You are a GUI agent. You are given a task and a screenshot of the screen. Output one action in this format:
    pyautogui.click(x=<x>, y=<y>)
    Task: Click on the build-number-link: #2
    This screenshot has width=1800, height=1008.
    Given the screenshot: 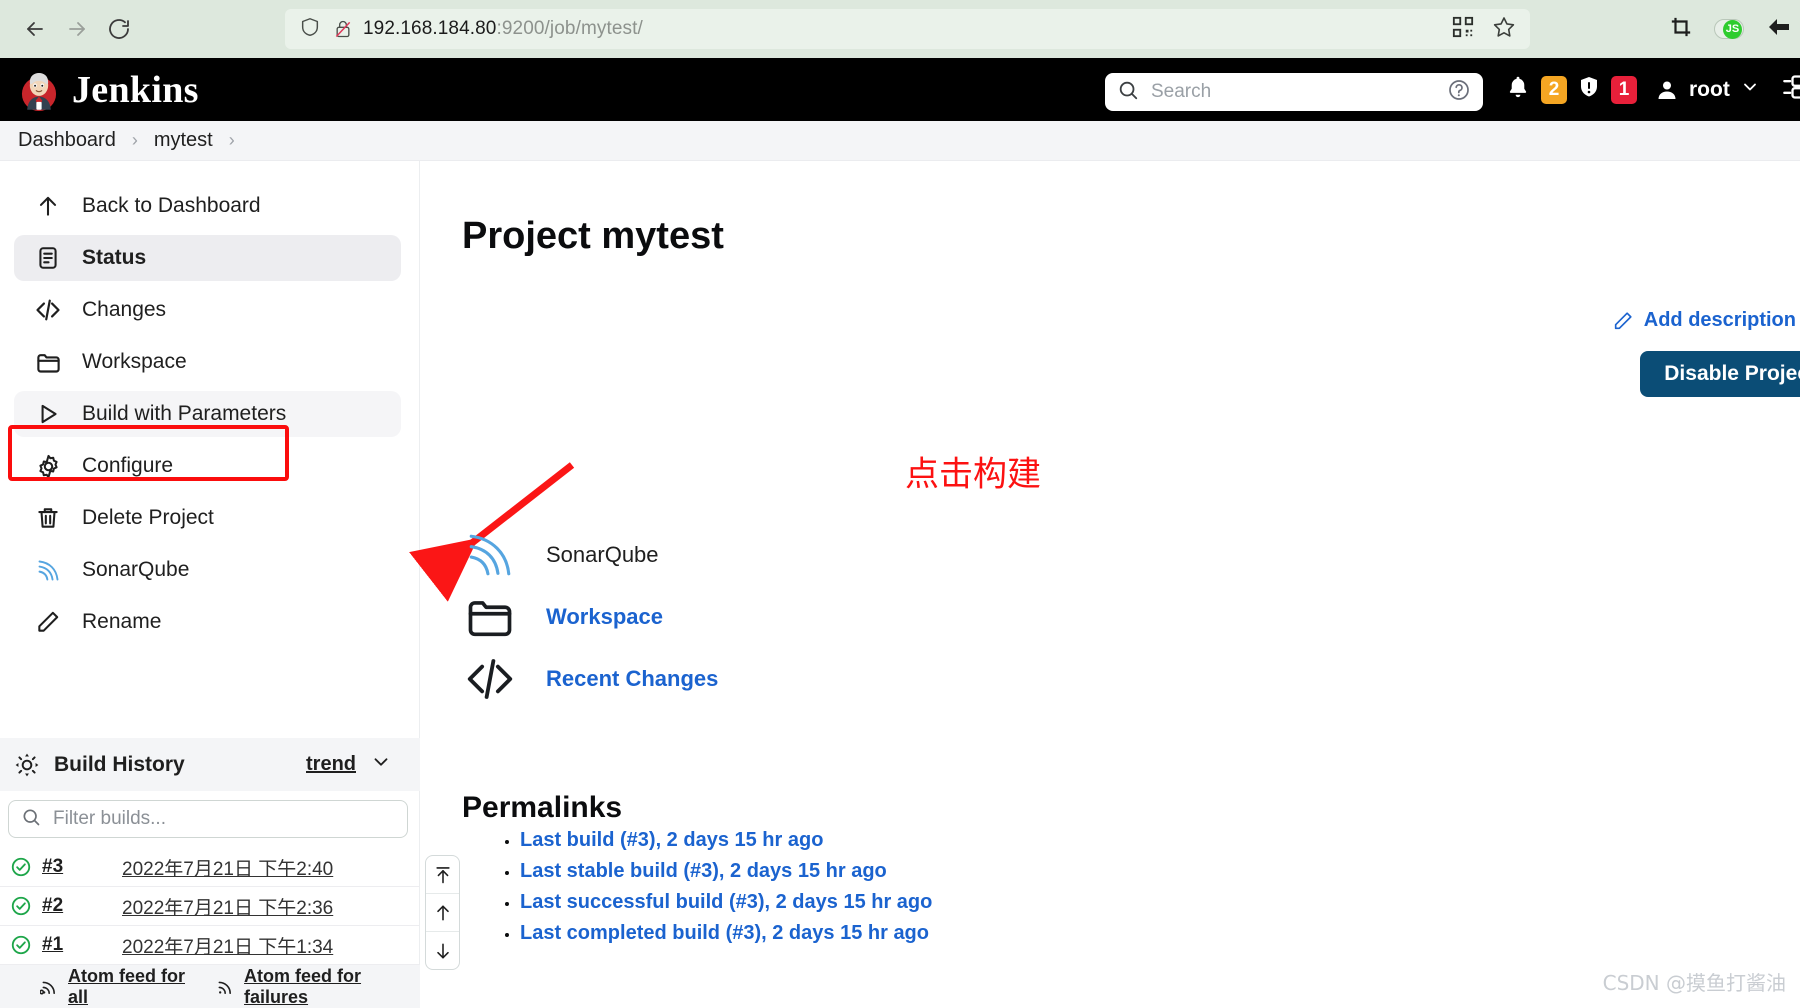 What is the action you would take?
    pyautogui.click(x=77, y=906)
    